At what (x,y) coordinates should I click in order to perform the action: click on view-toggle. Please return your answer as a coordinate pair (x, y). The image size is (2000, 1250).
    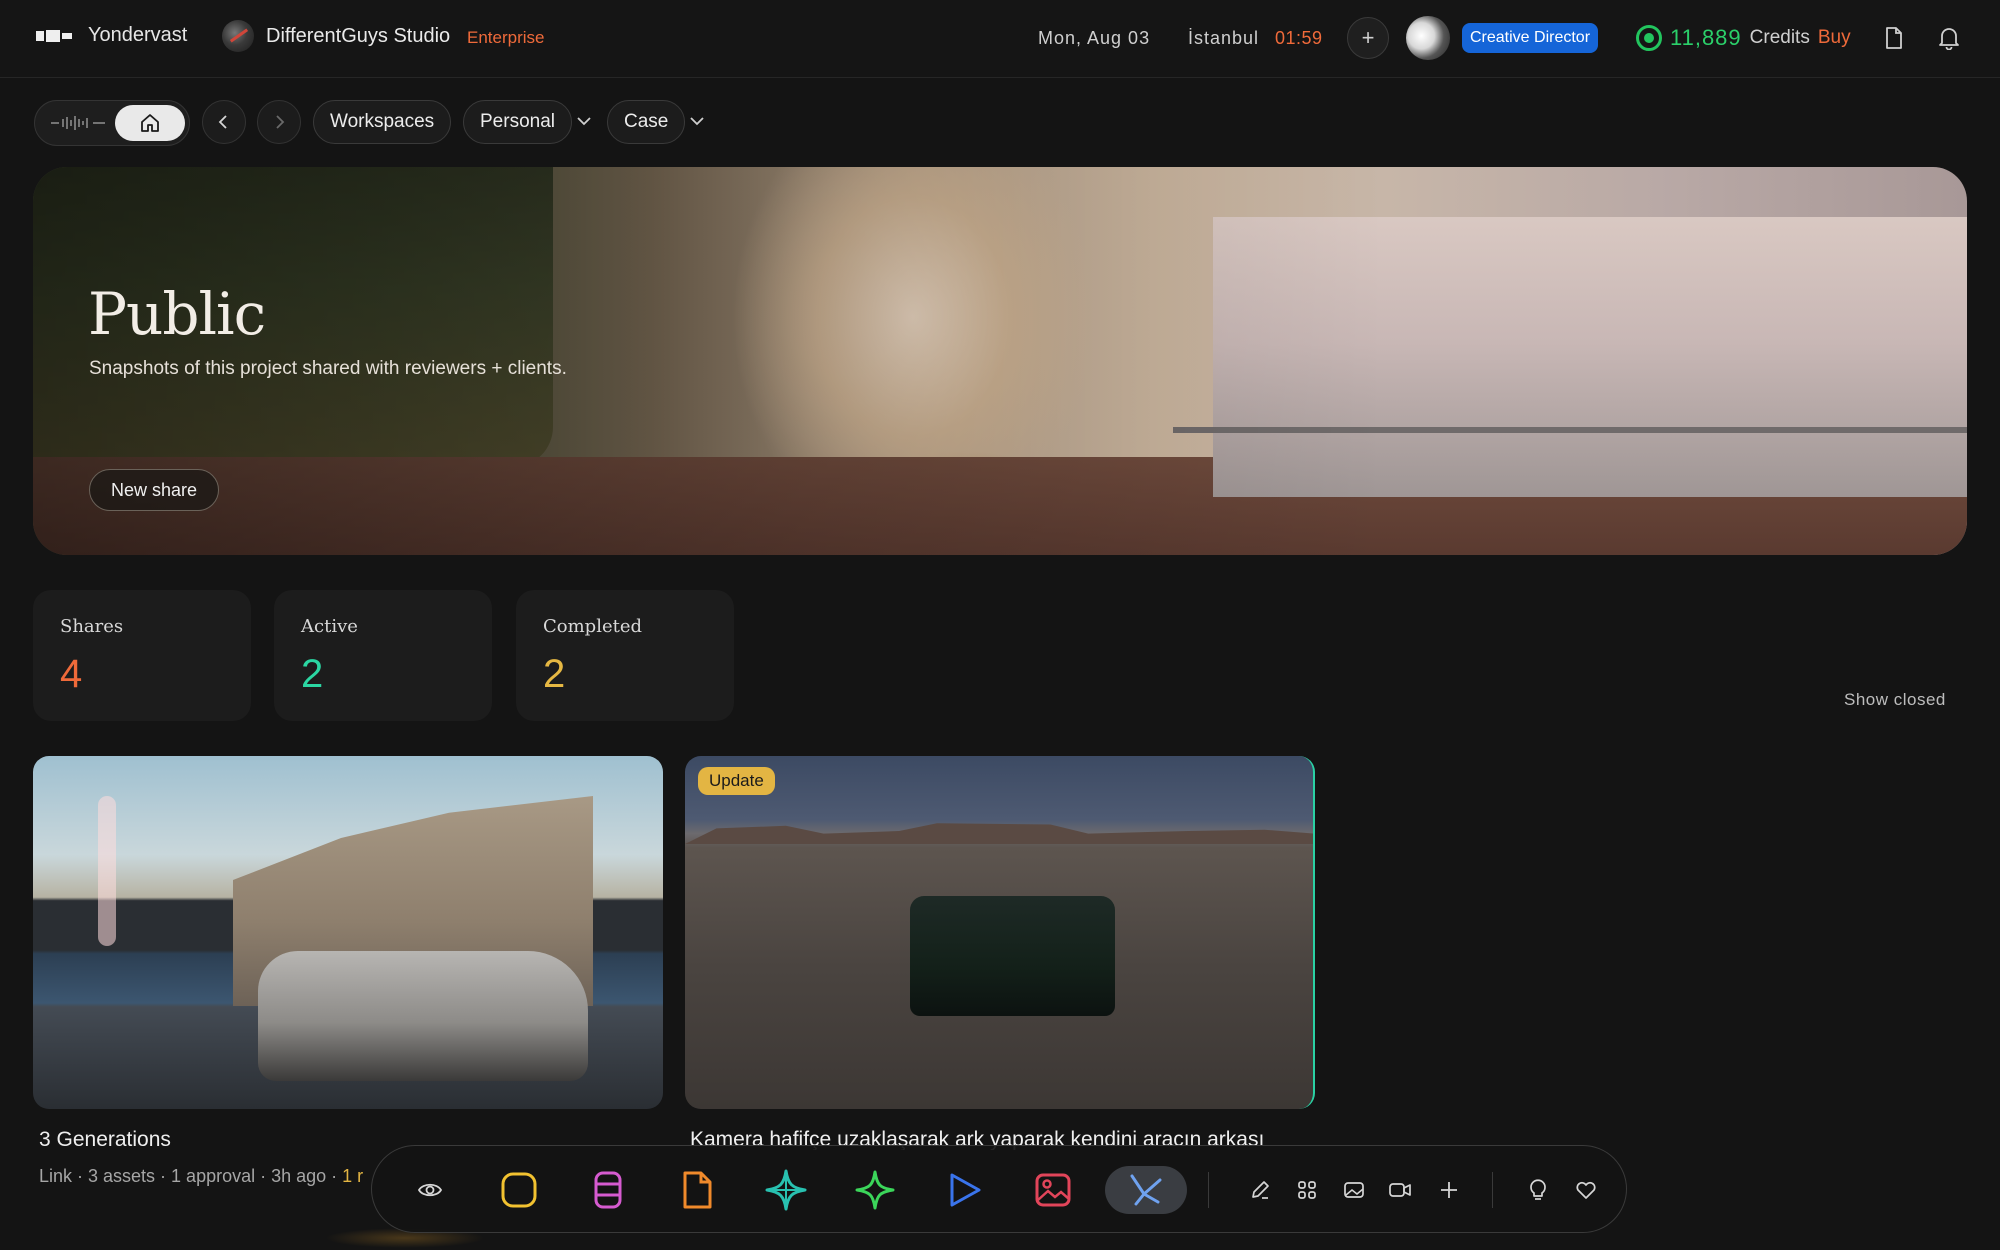
    Looking at the image, I should click on (112, 123).